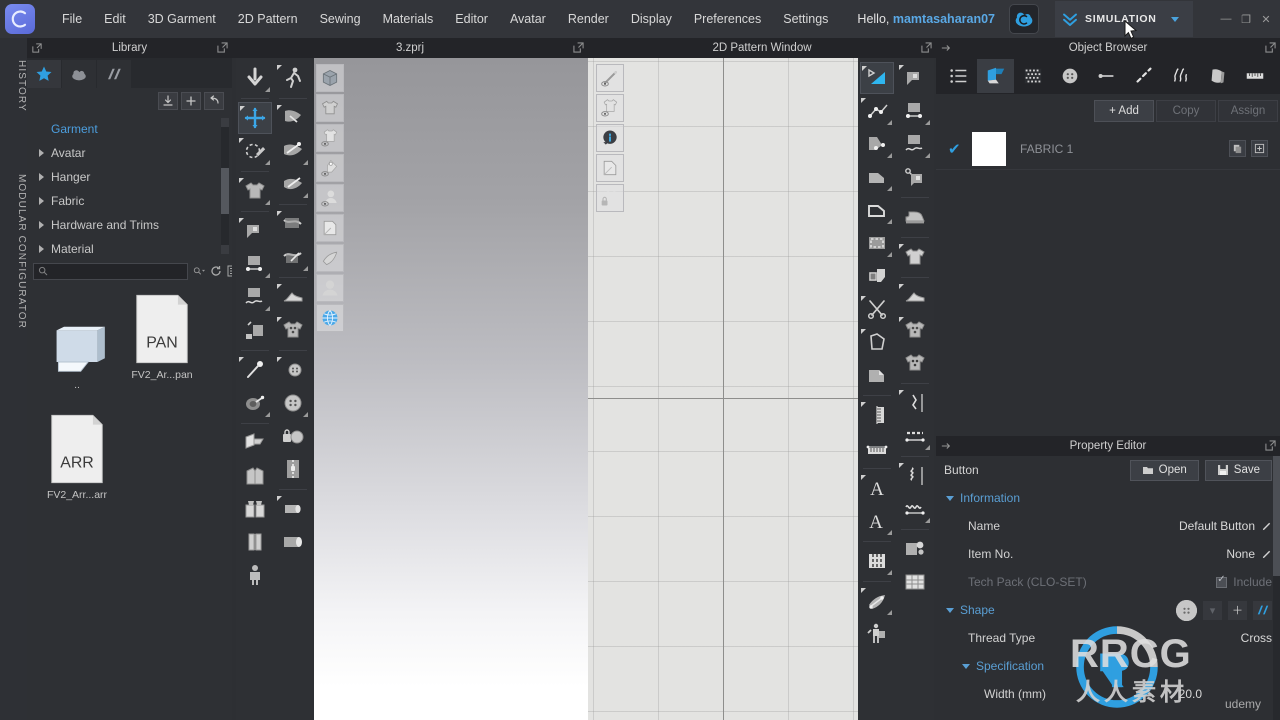 Image resolution: width=1280 pixels, height=720 pixels. I want to click on specification-section-header: Specification, so click(1108, 666).